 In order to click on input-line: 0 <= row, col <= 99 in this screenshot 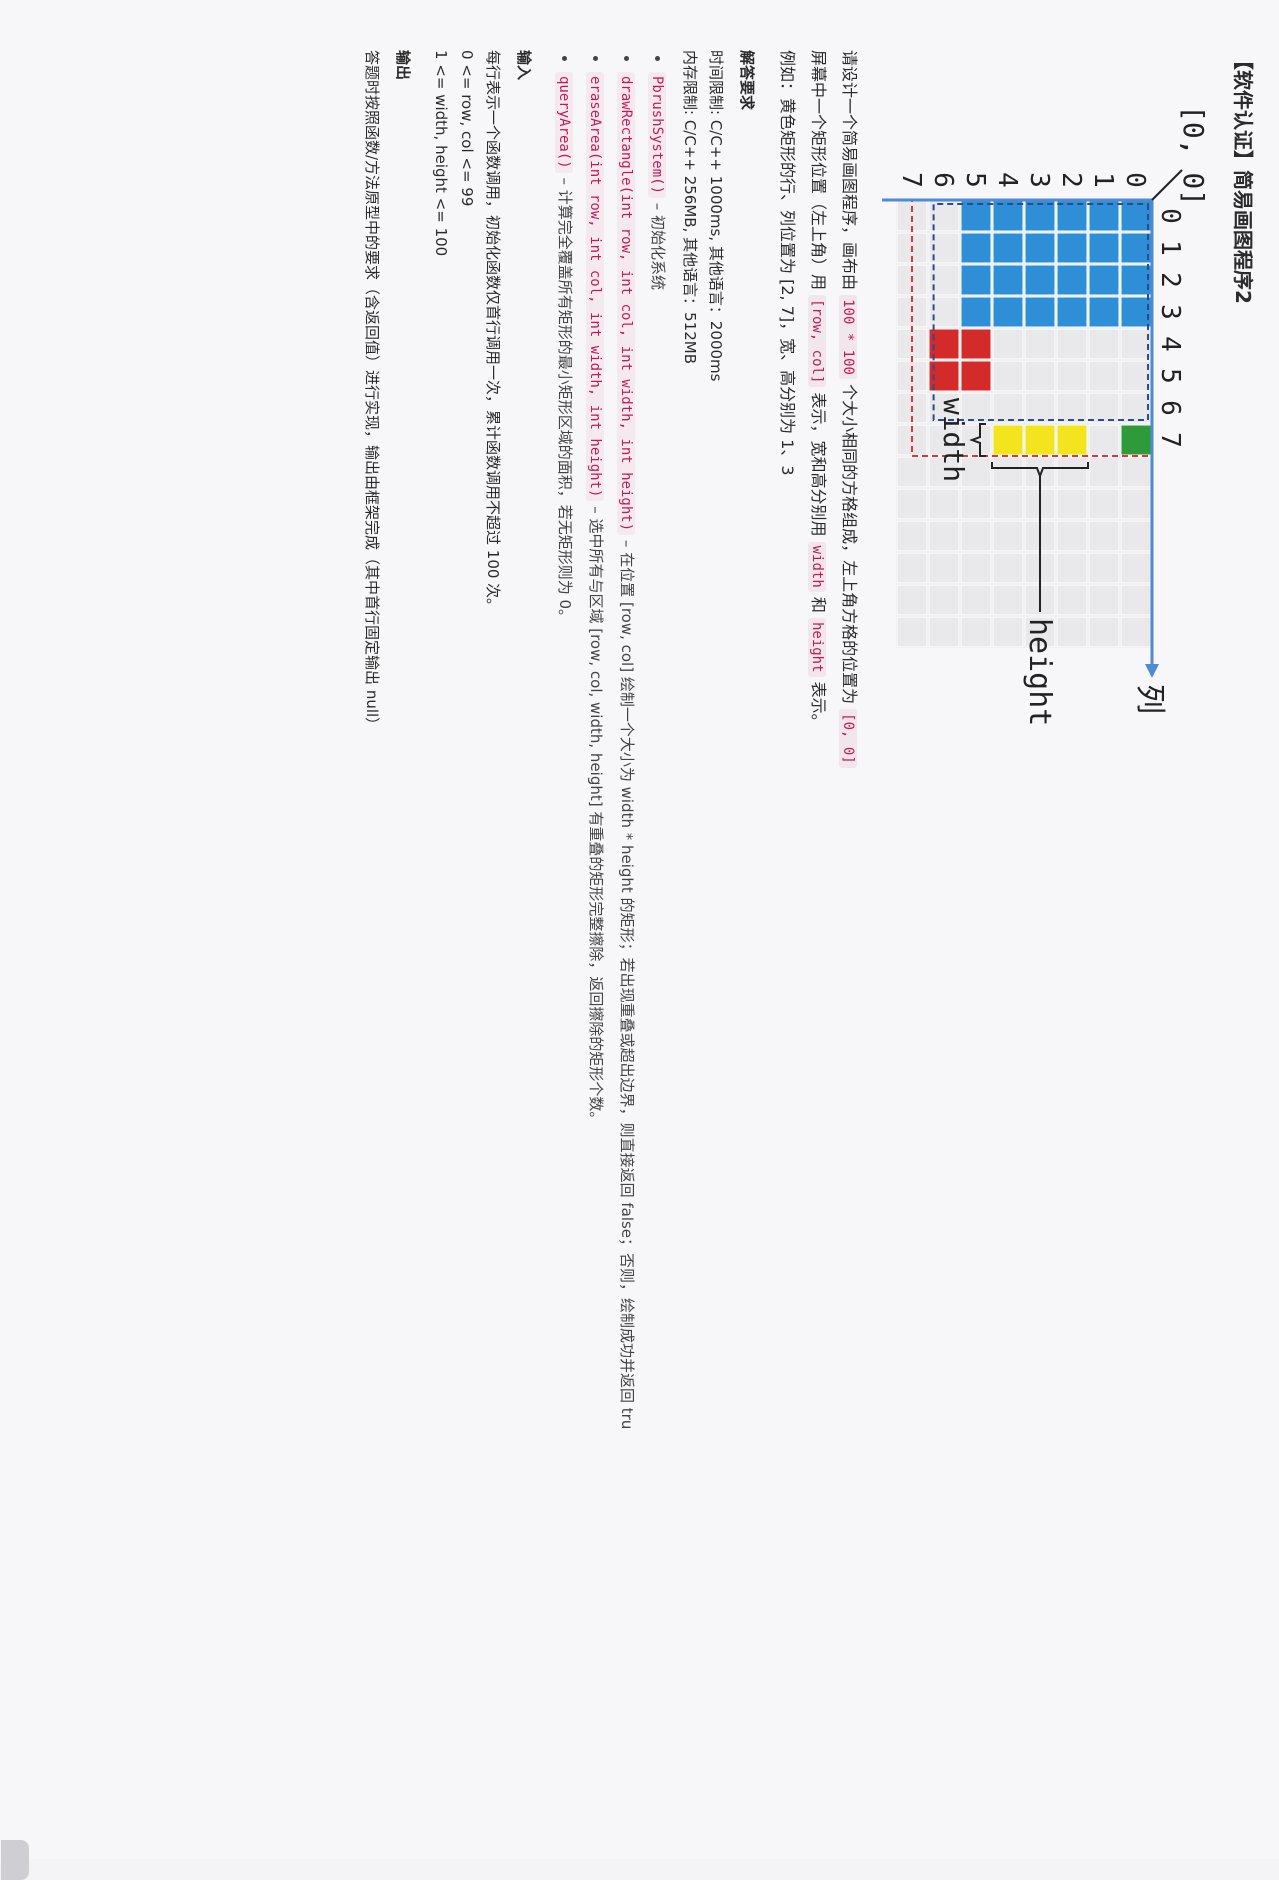, I will do `click(467, 128)`.